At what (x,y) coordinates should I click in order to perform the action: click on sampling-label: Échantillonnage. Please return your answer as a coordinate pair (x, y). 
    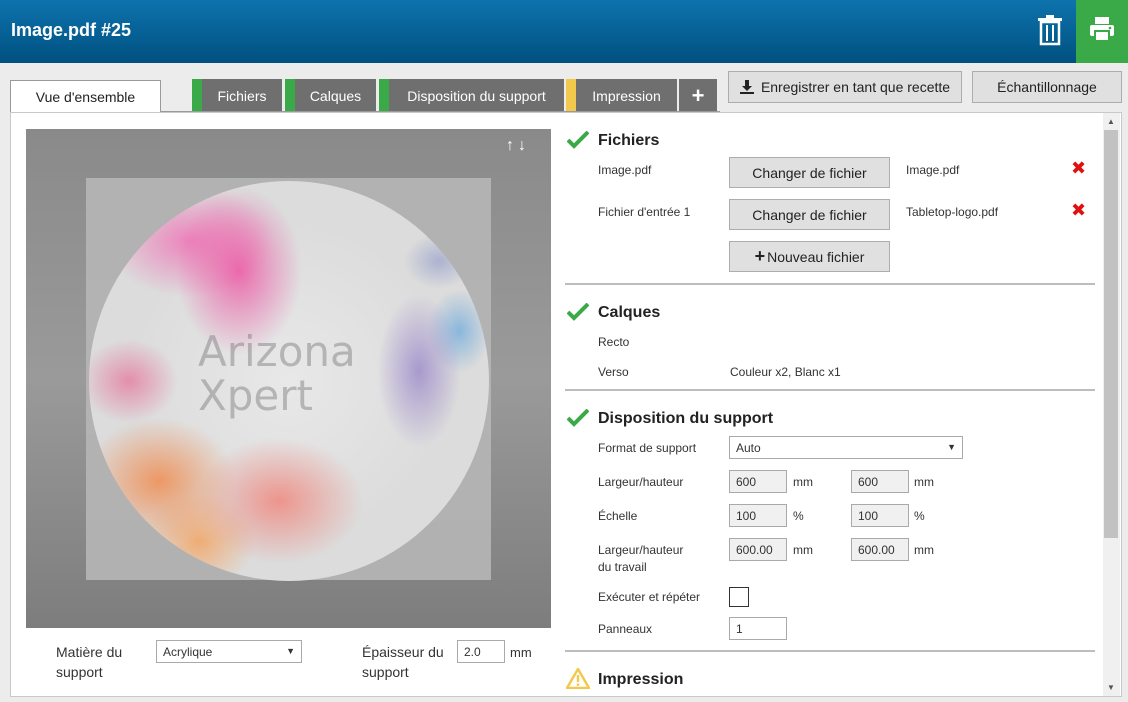
    Looking at the image, I should click on (1047, 87).